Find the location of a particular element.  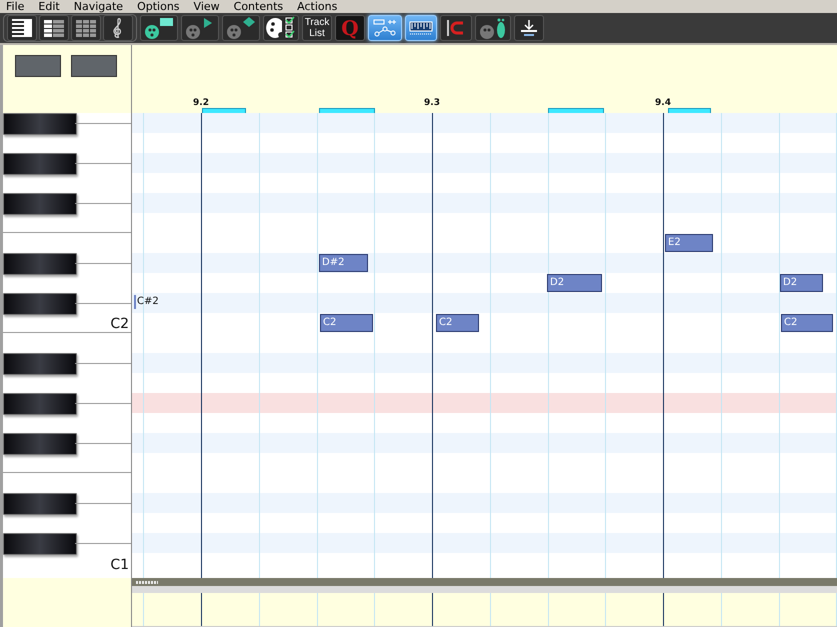

note: E2 is located at coordinates (689, 243).